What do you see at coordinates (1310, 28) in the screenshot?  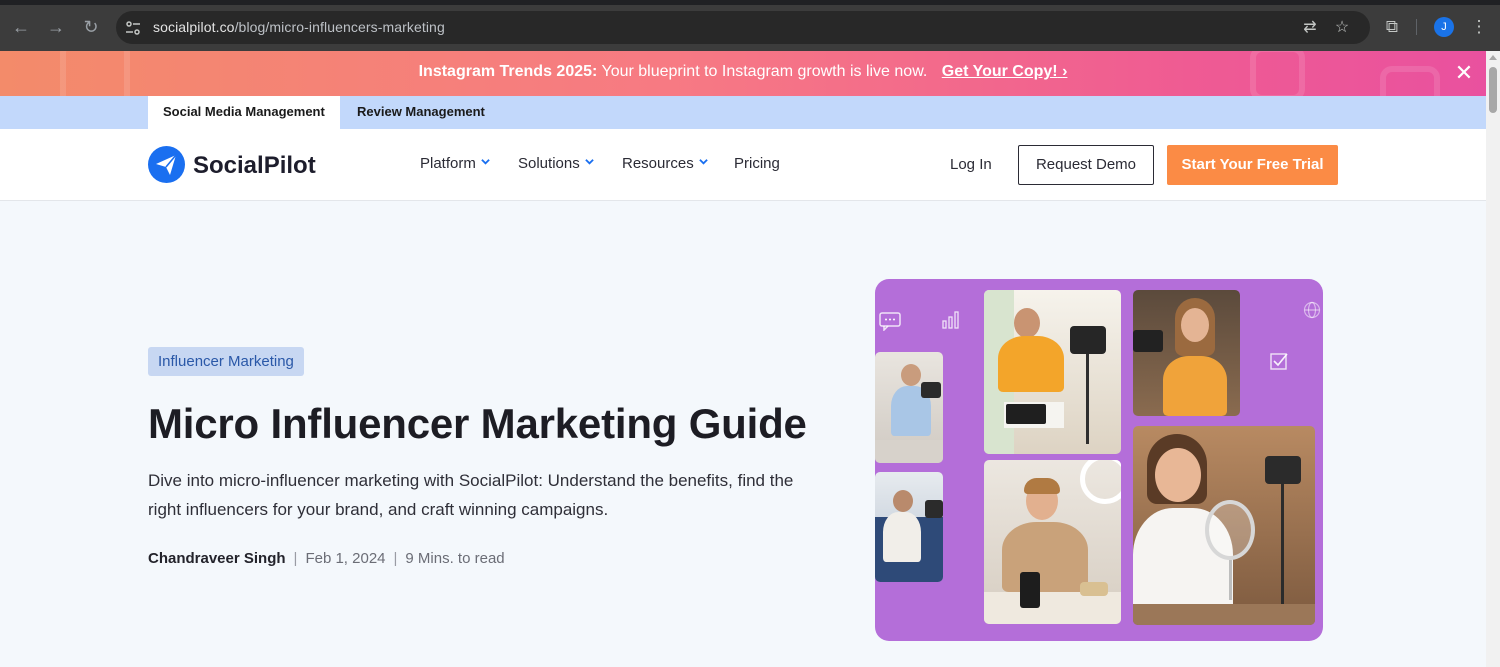 I see `translate-icon: ⇄` at bounding box center [1310, 28].